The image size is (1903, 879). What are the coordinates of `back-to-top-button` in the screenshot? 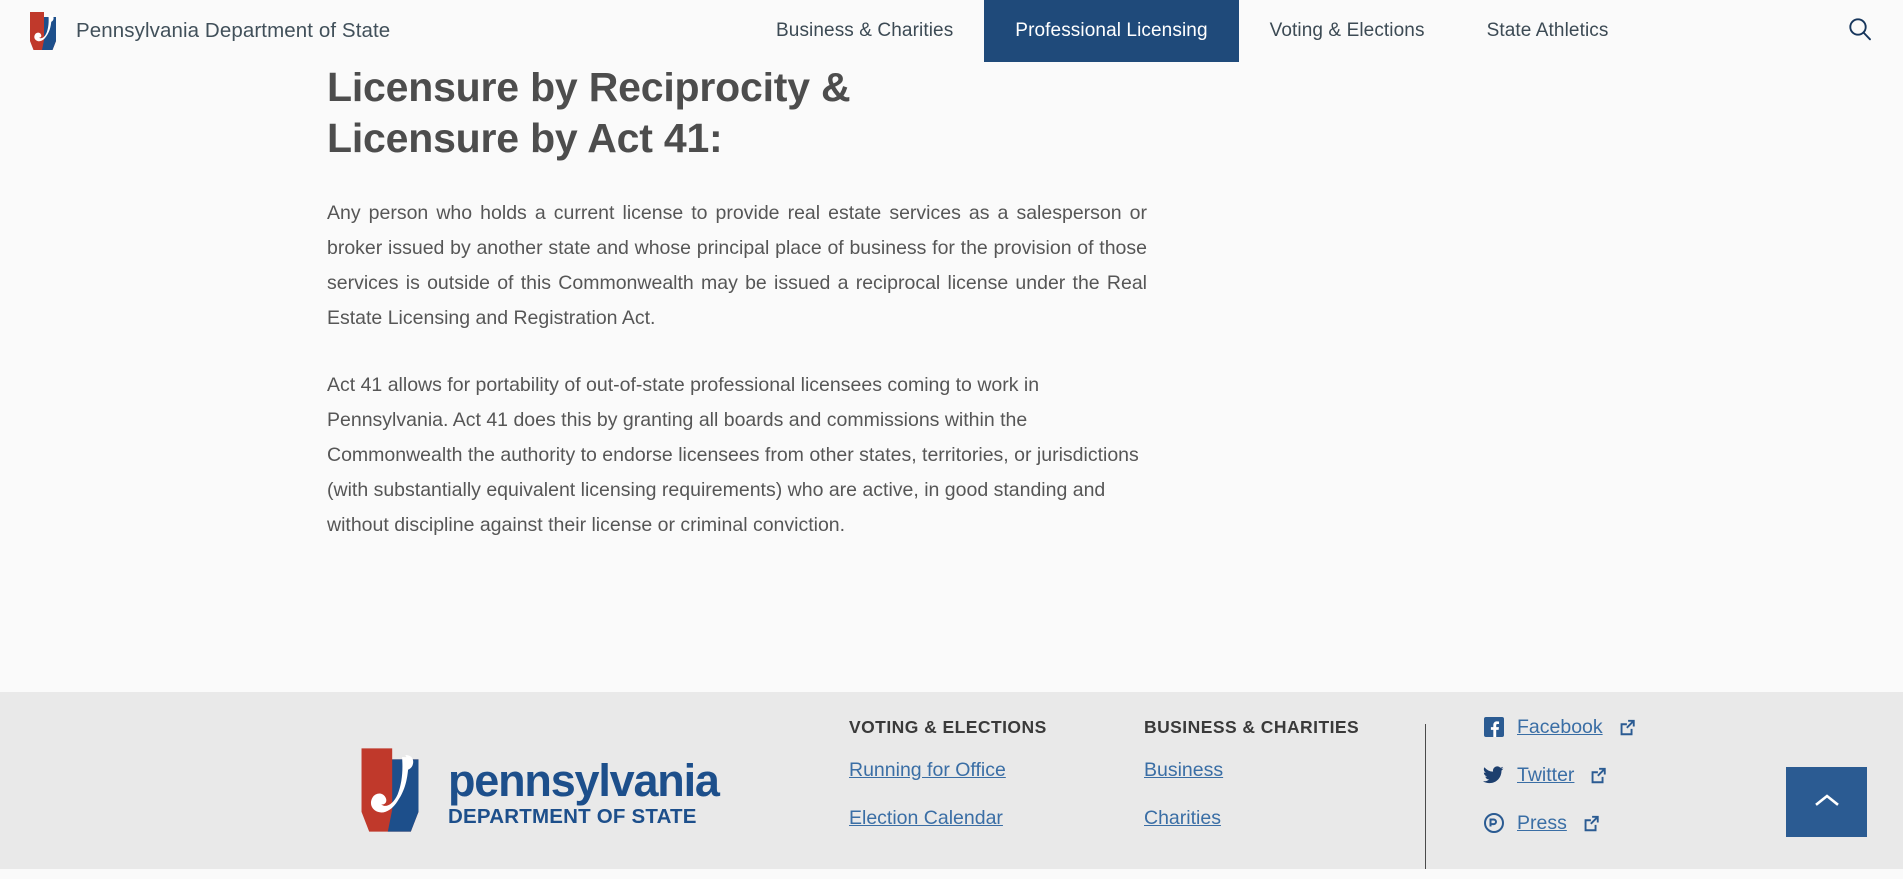 It's located at (1826, 802).